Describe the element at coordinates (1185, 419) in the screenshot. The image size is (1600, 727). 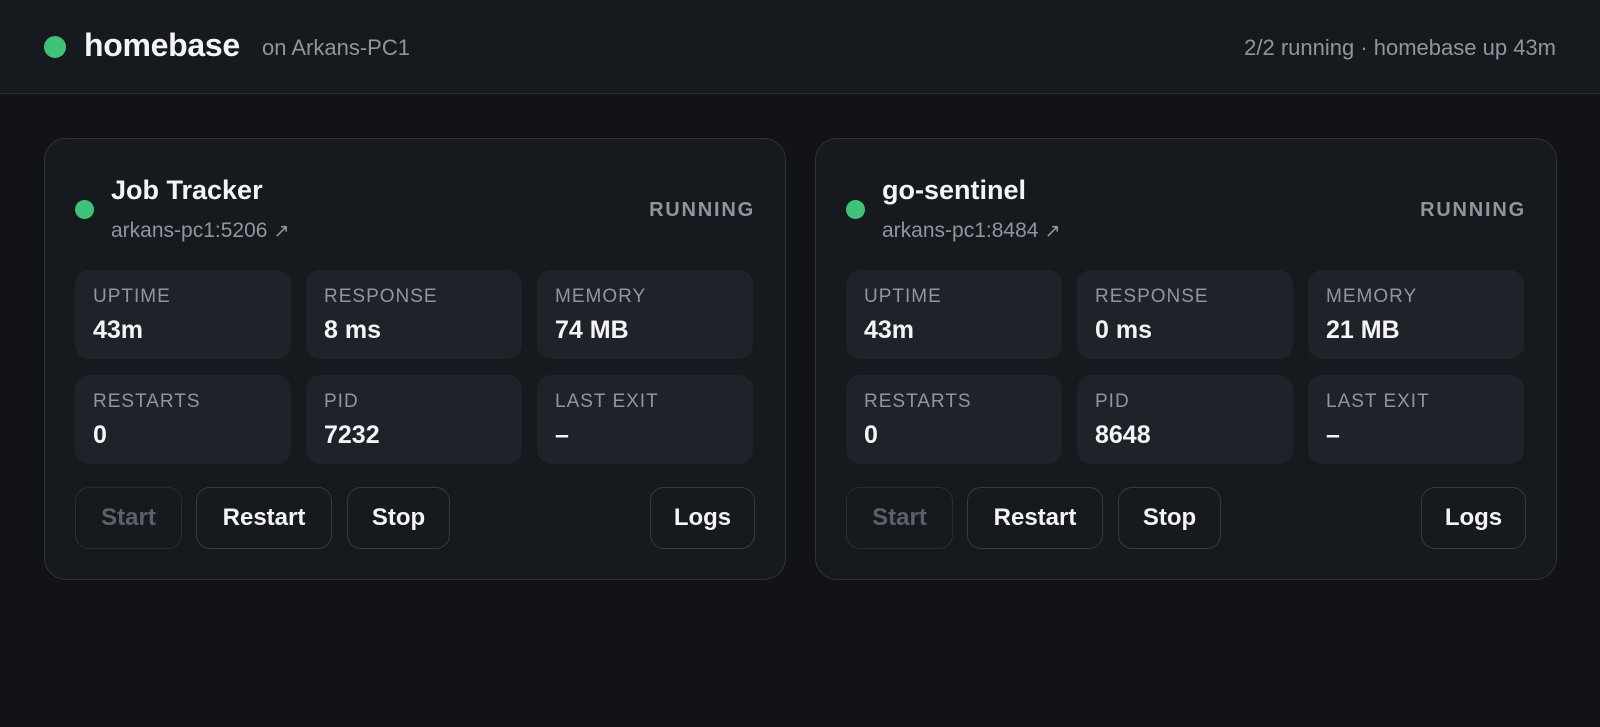
I see `stat-pid: PID 8648` at that location.